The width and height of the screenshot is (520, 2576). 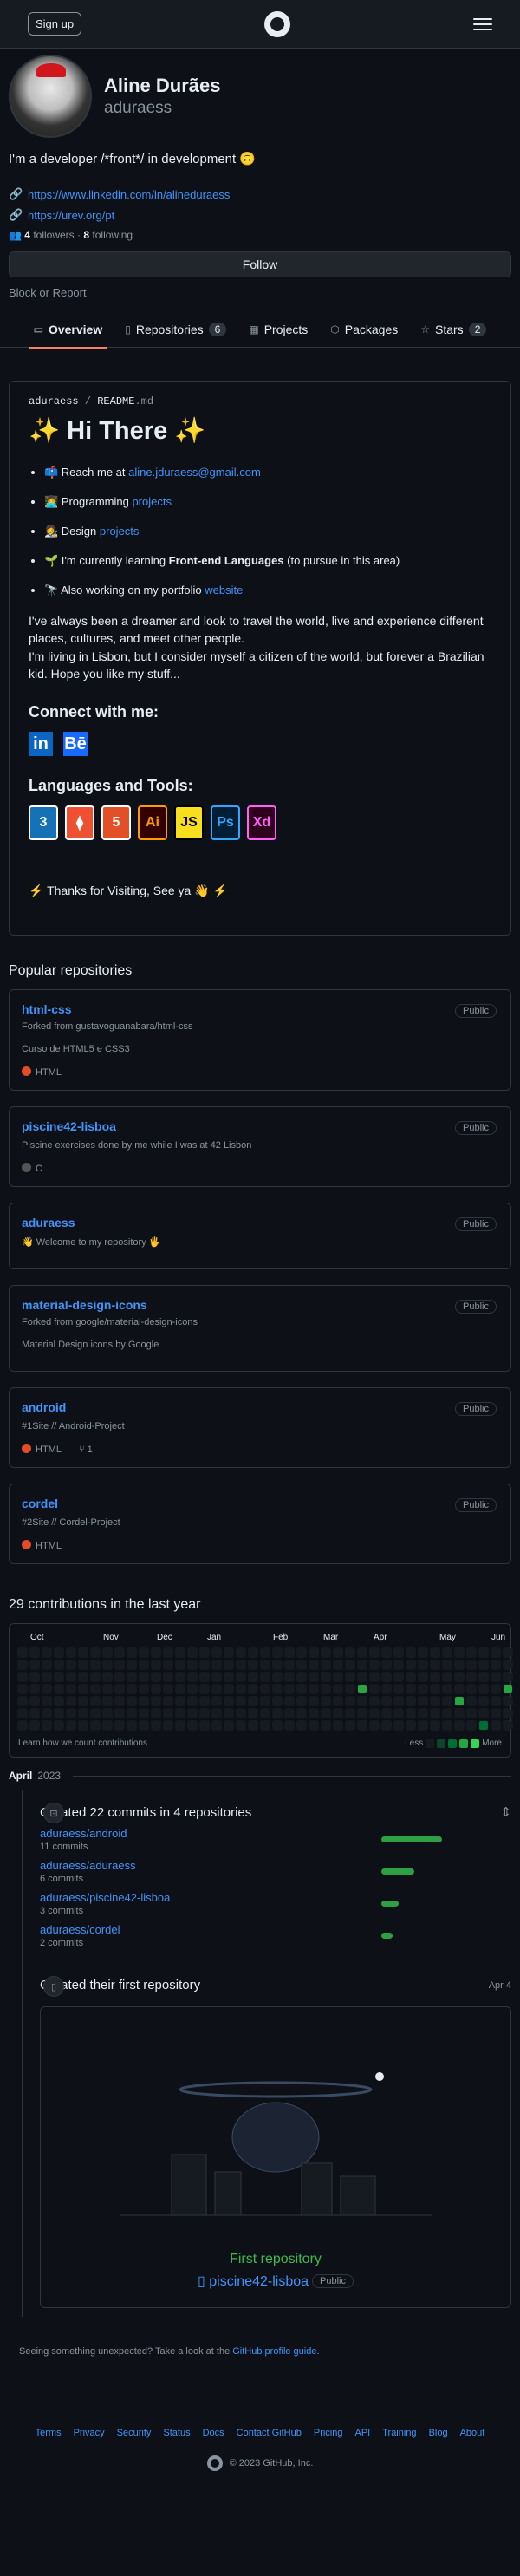 What do you see at coordinates (120, 532) in the screenshot?
I see `design-projects-link: projects` at bounding box center [120, 532].